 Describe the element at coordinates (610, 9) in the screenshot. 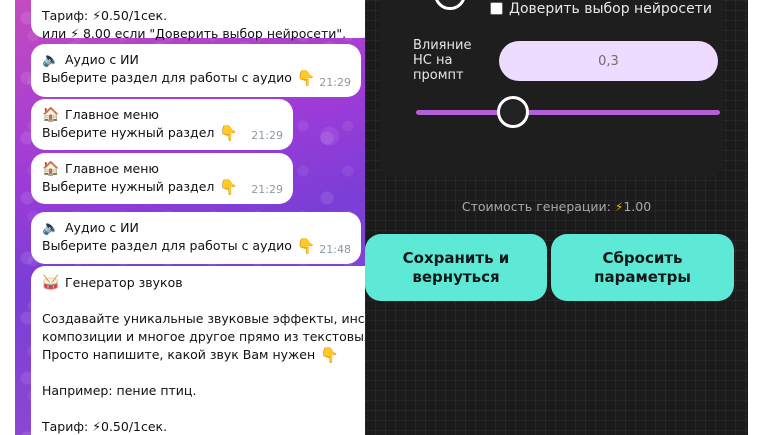

I see `trust-ai-checkbox-label: Доверить выбор нейросети` at that location.